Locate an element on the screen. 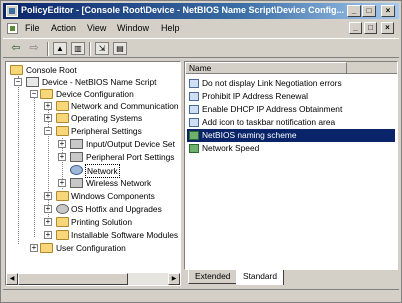  tree-node-windows-components: + Windows Components is located at coordinates (93, 196).